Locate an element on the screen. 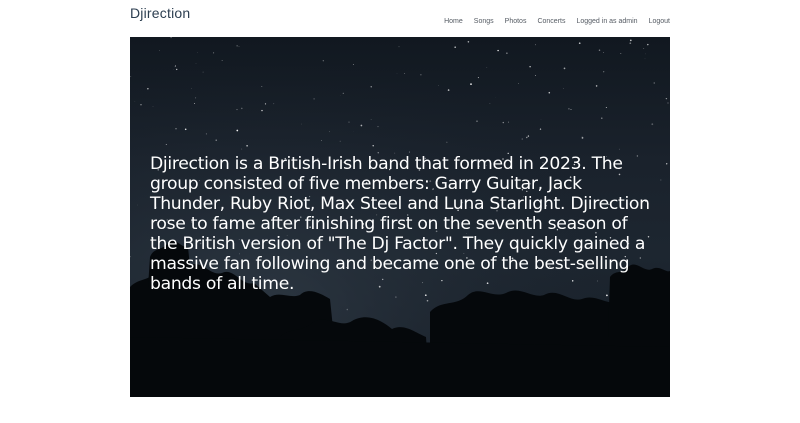 The height and width of the screenshot is (423, 800). nav-item-songs: Songs is located at coordinates (484, 19).